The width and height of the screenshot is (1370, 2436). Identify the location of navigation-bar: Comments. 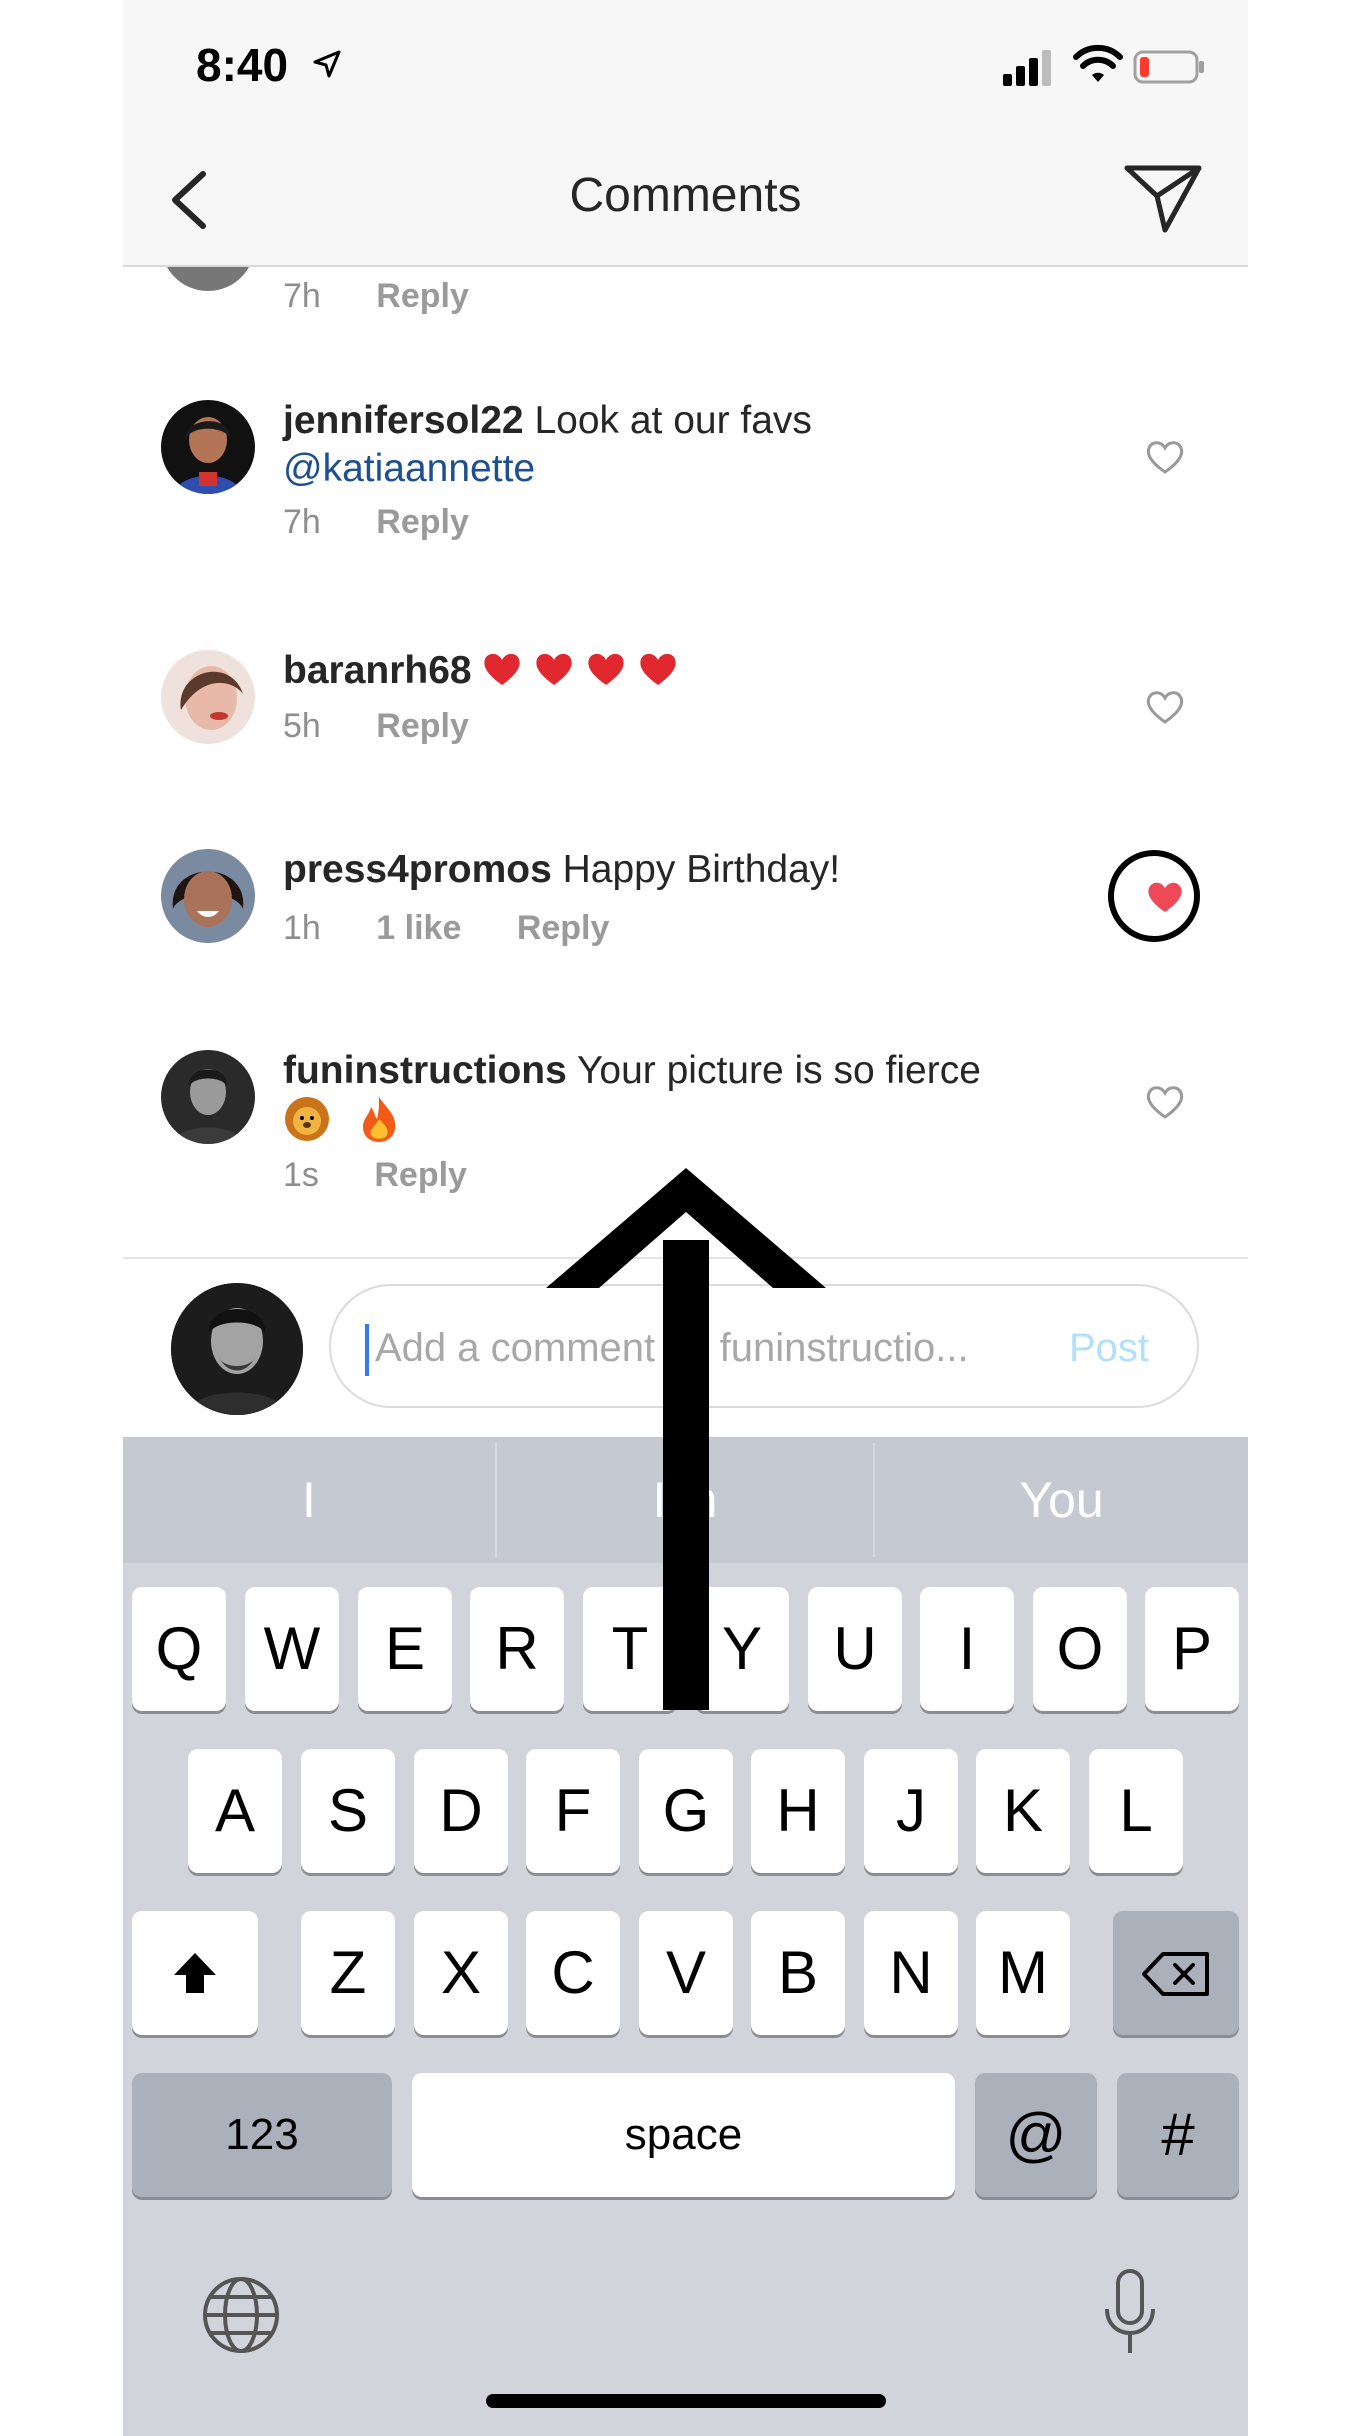
(685, 199).